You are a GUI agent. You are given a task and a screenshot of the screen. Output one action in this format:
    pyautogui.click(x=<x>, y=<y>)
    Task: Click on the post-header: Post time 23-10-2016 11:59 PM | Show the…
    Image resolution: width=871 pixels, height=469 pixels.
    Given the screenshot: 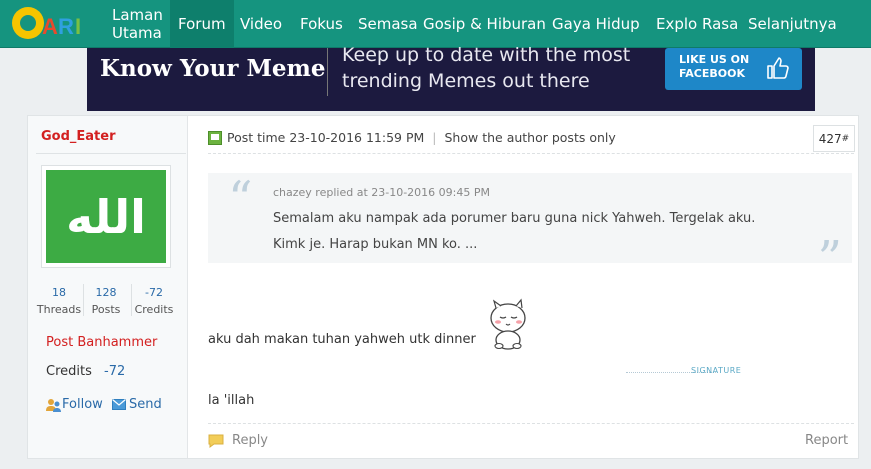 What is the action you would take?
    pyautogui.click(x=412, y=137)
    